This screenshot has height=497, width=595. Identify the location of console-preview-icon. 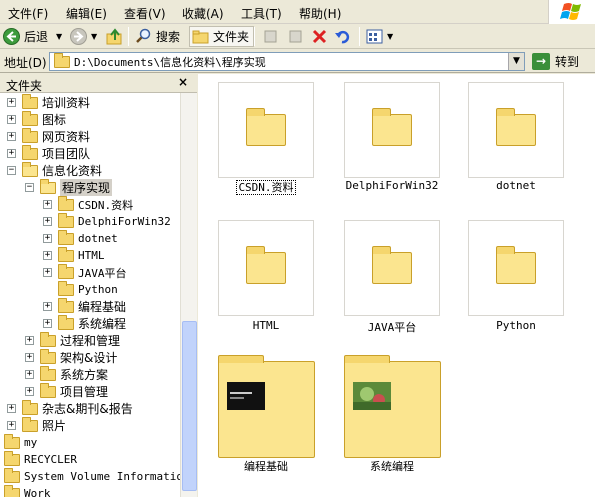
(246, 396).